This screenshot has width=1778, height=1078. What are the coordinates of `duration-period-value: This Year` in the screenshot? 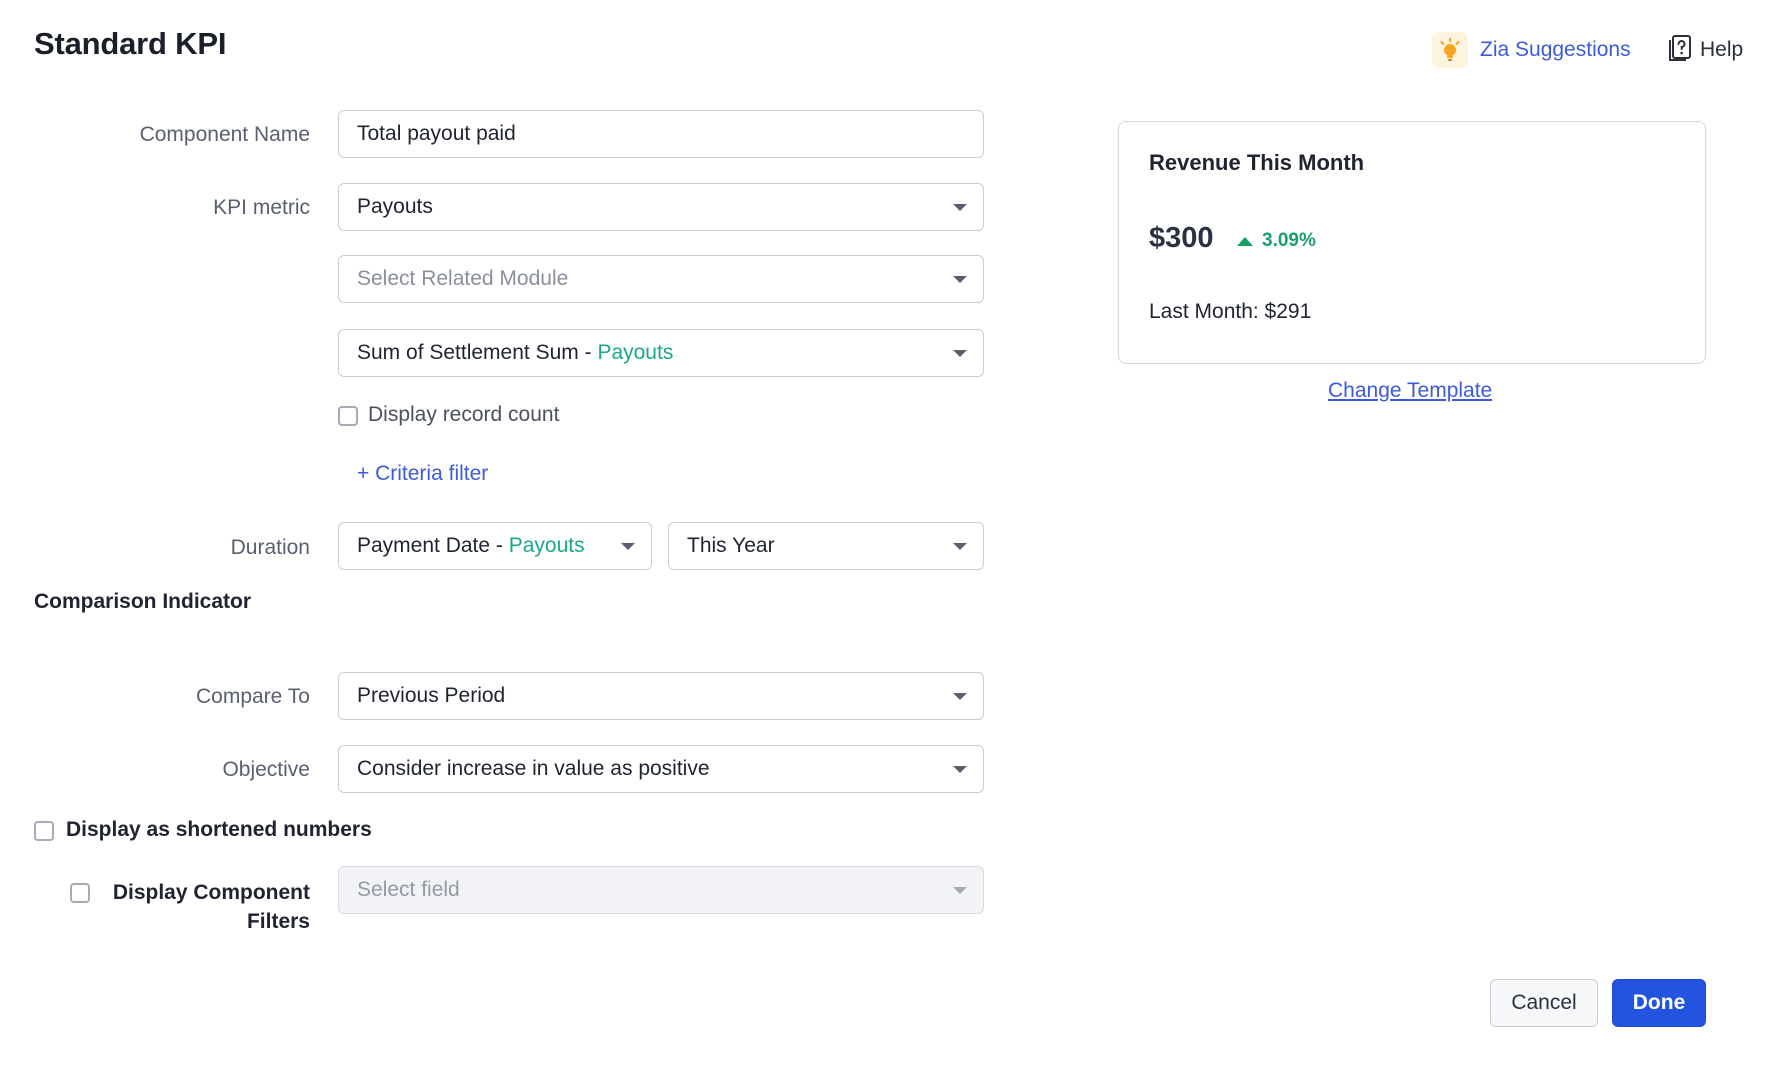 It's located at (731, 545).